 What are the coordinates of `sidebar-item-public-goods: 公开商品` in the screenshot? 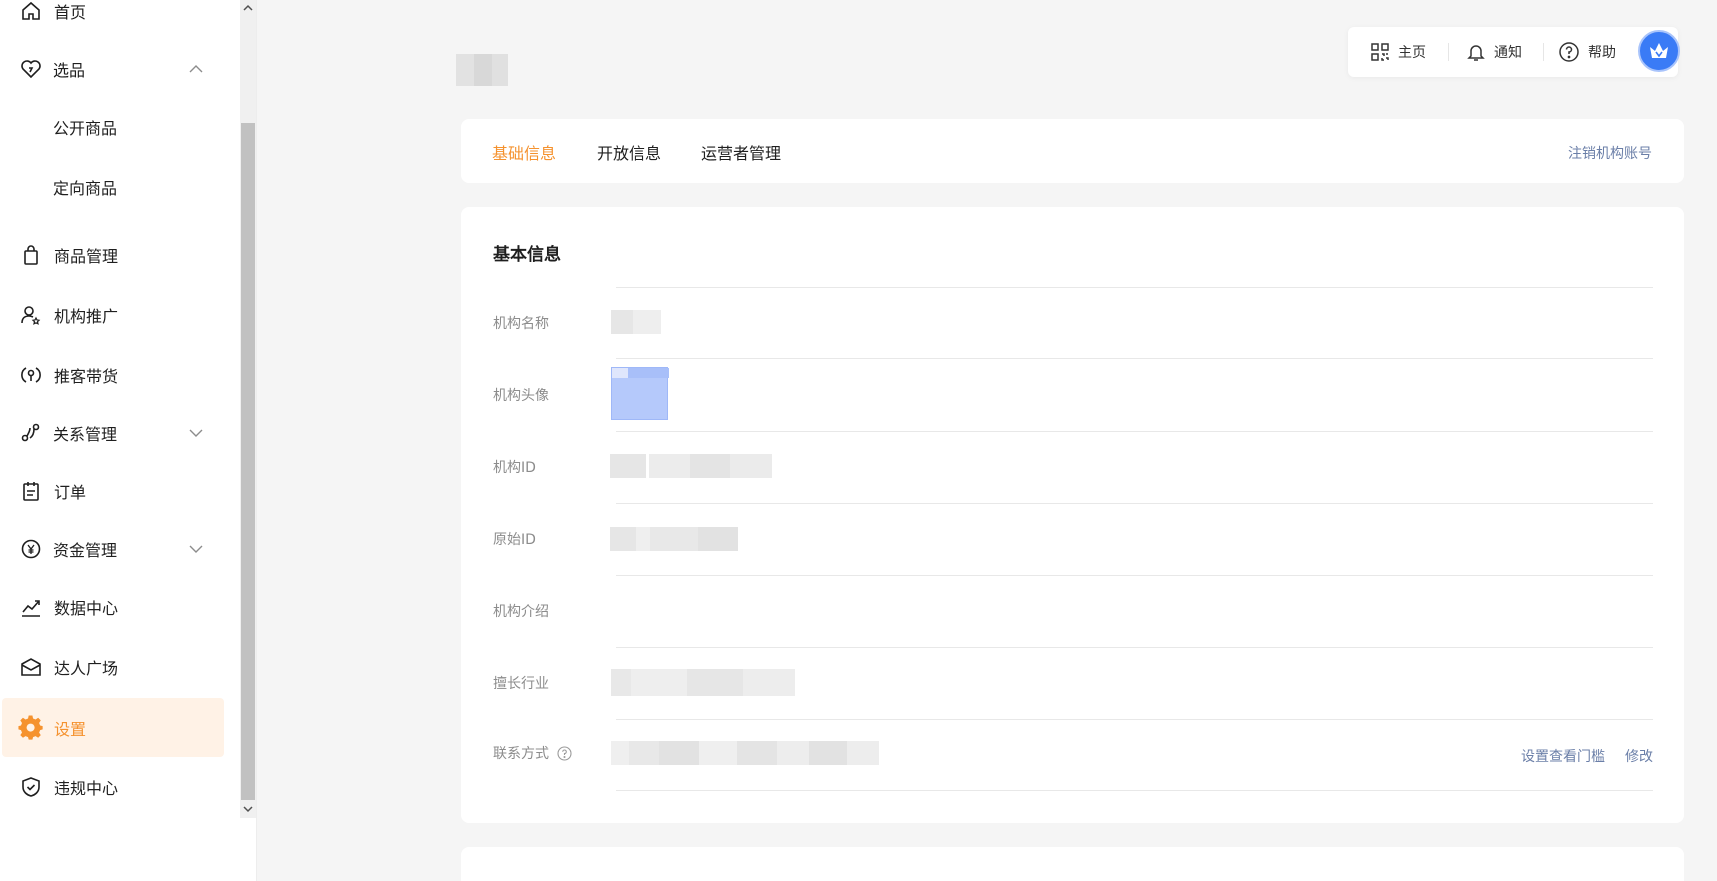 It's located at (112, 127).